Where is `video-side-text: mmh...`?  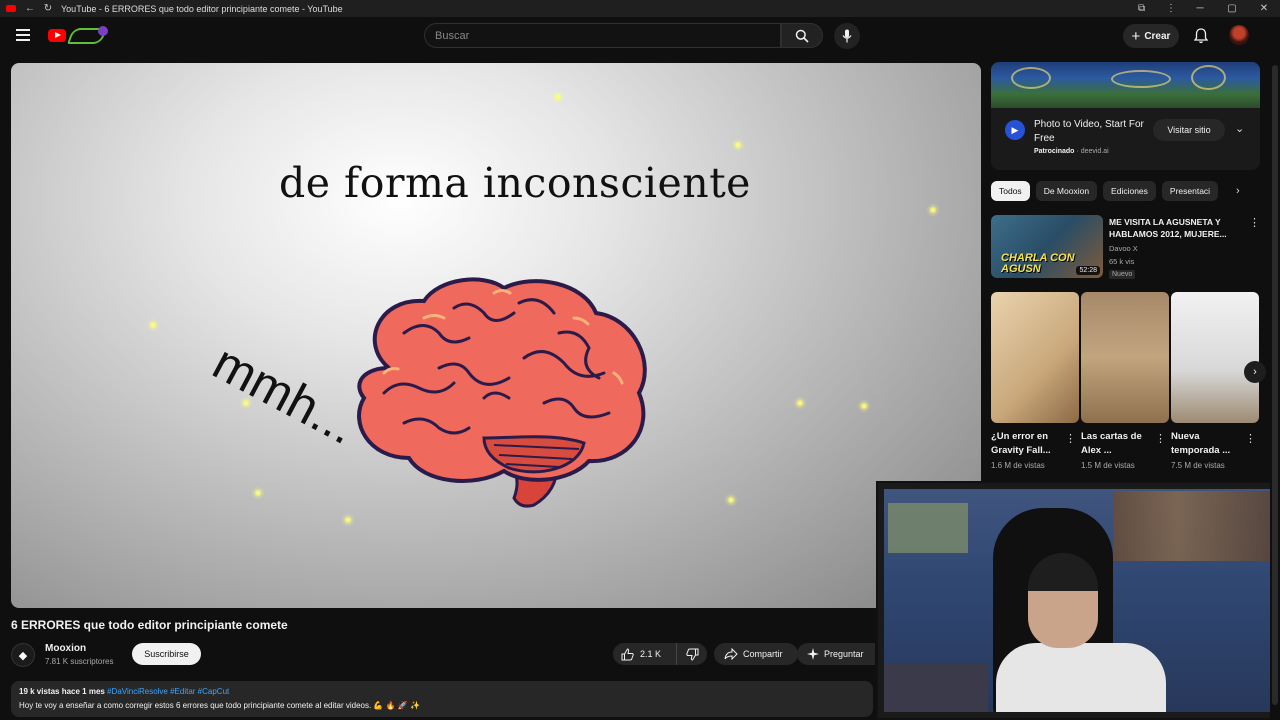
video-side-text: mmh... is located at coordinates (285, 394).